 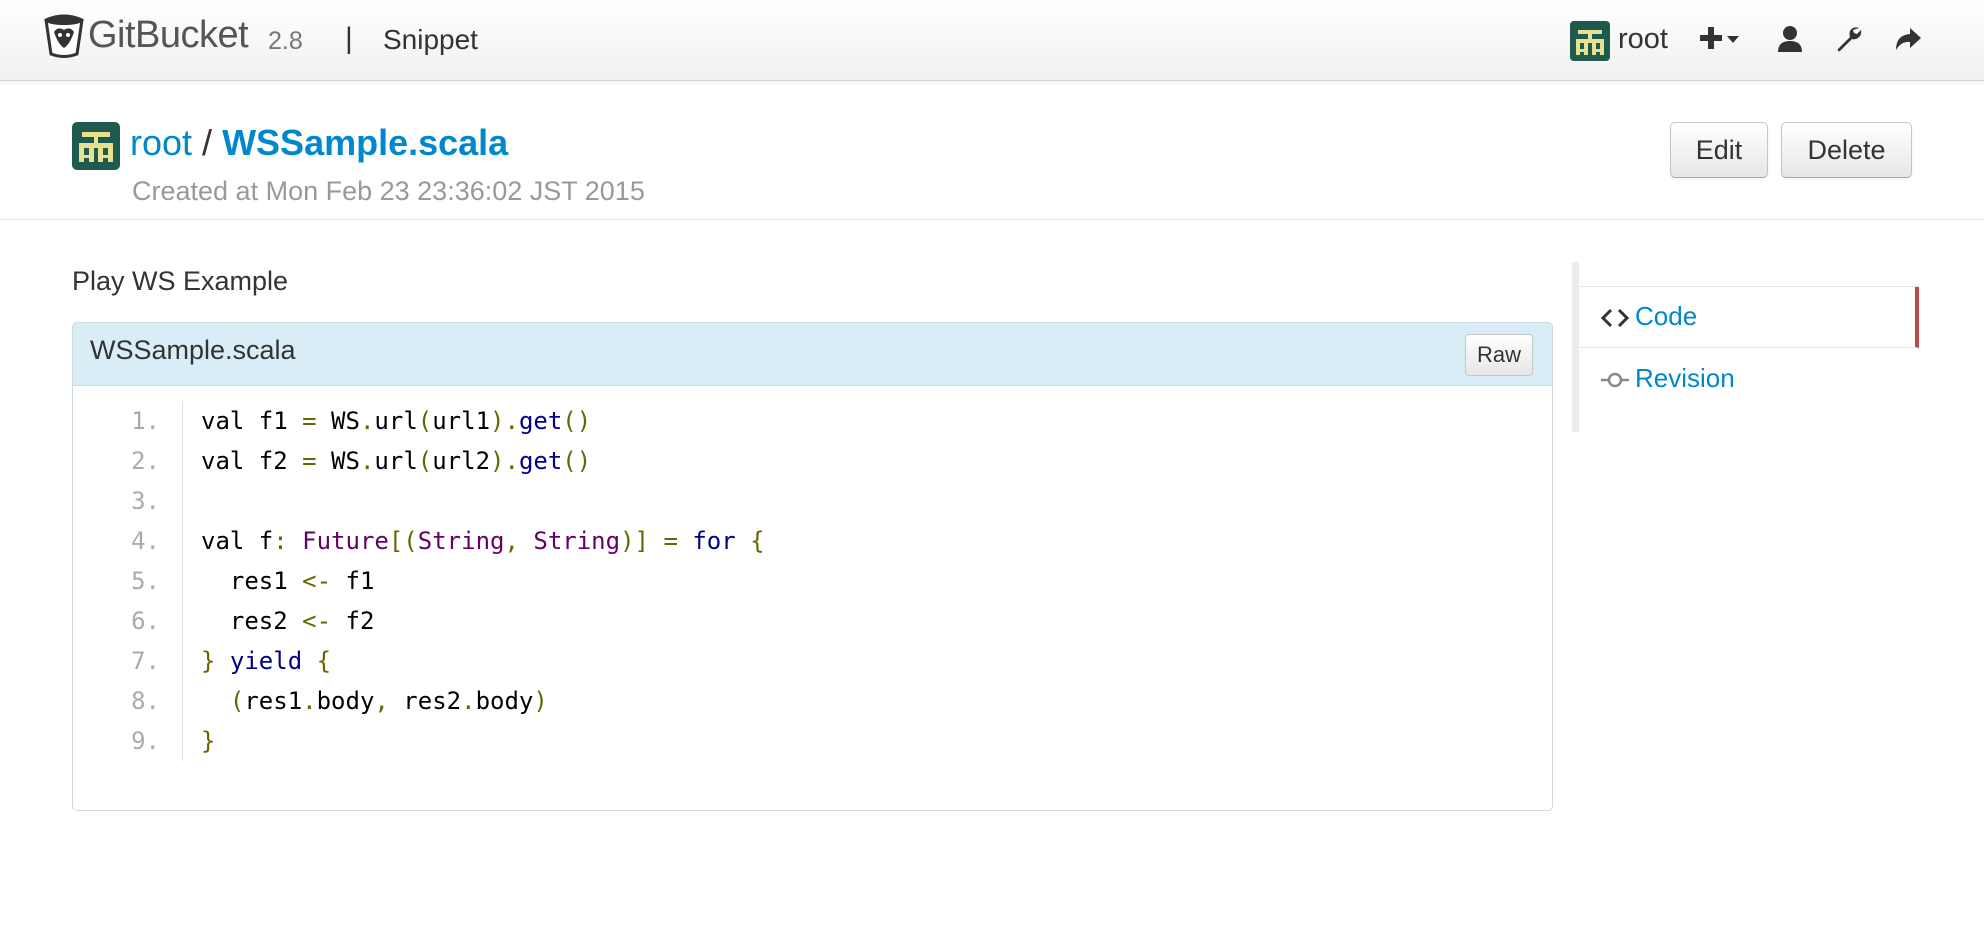 I want to click on code-line: } yield {, so click(x=266, y=661).